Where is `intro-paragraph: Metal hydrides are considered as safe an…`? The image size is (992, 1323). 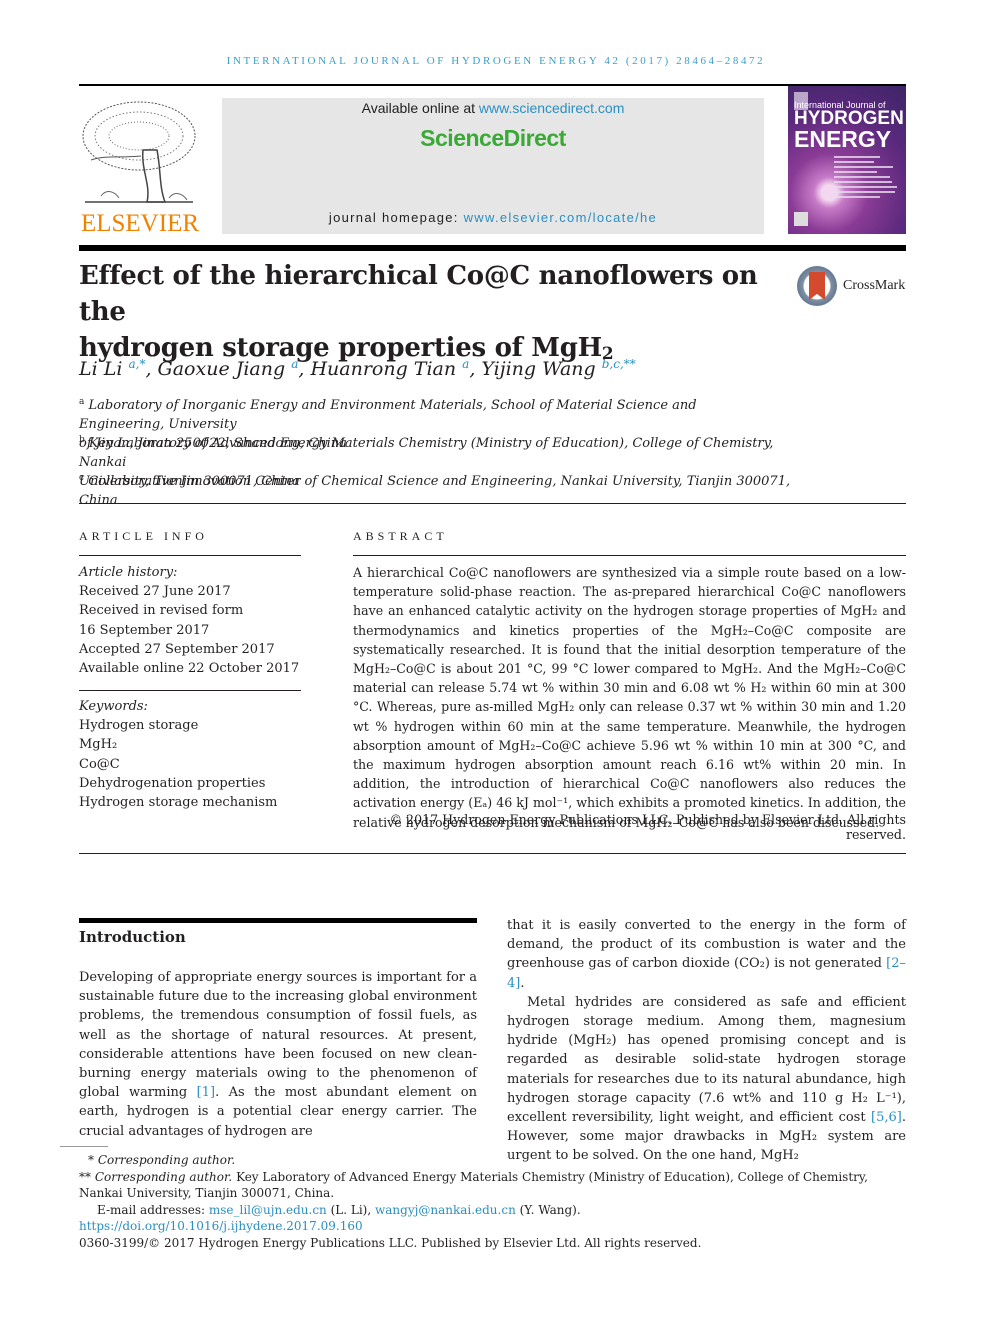
intro-paragraph: Metal hydrides are considered as safe an… is located at coordinates (706, 1079).